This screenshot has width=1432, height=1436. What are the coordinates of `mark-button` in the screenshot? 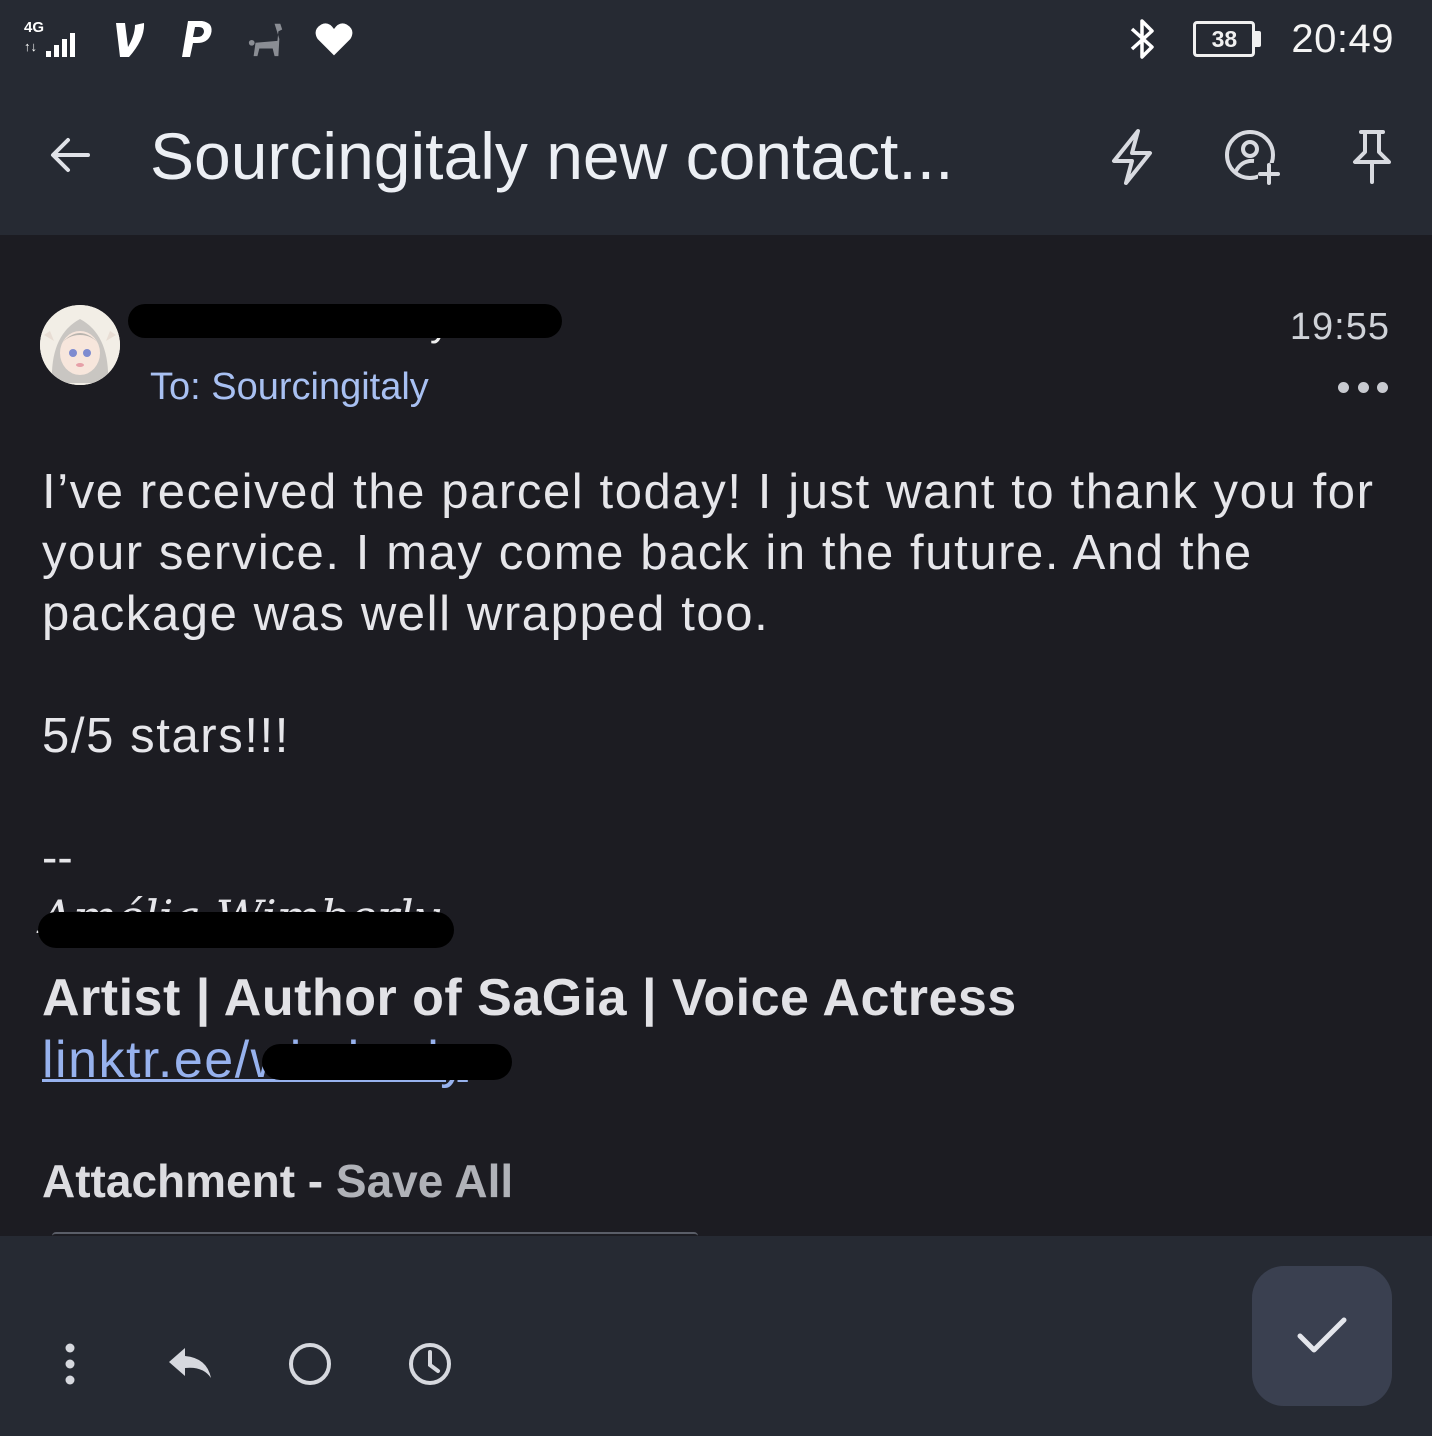 It's located at (310, 1364).